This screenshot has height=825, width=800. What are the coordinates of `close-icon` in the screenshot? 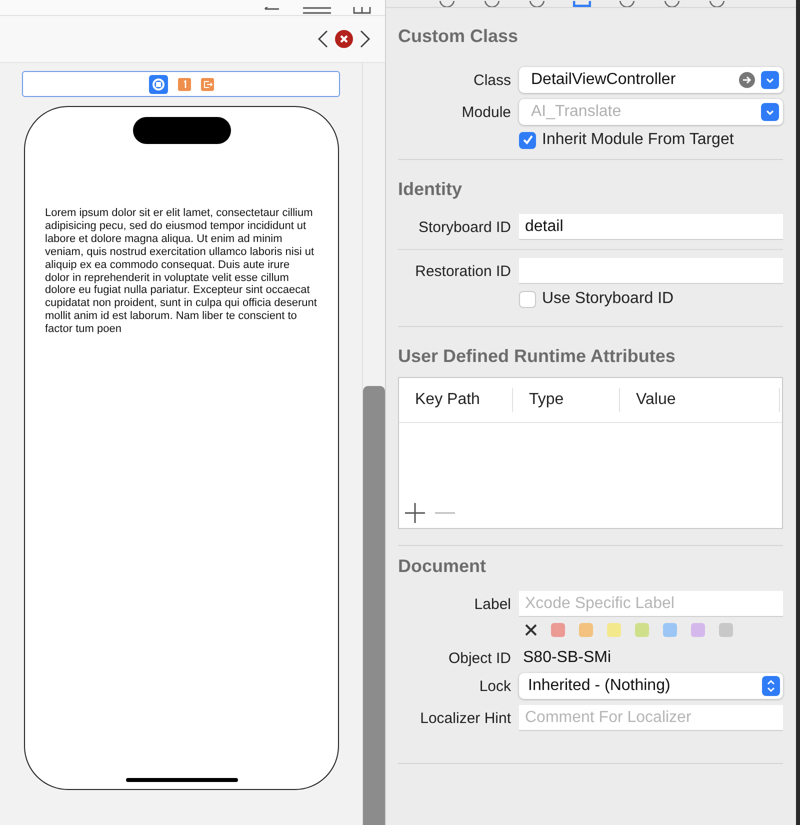 It's located at (531, 630).